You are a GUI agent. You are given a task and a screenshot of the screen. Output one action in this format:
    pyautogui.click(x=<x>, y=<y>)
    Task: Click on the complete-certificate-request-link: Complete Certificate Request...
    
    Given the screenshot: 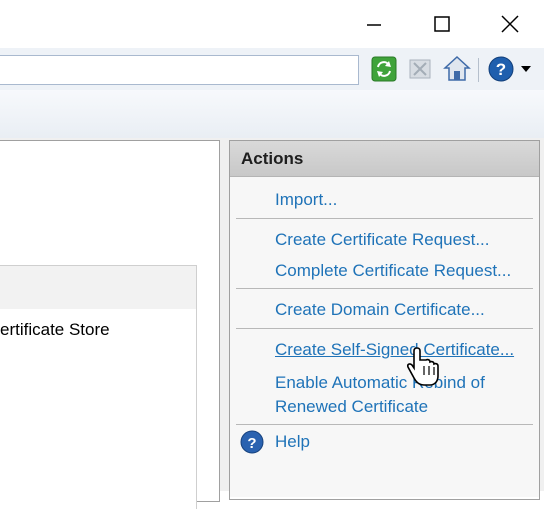 What is the action you would take?
    pyautogui.click(x=393, y=271)
    